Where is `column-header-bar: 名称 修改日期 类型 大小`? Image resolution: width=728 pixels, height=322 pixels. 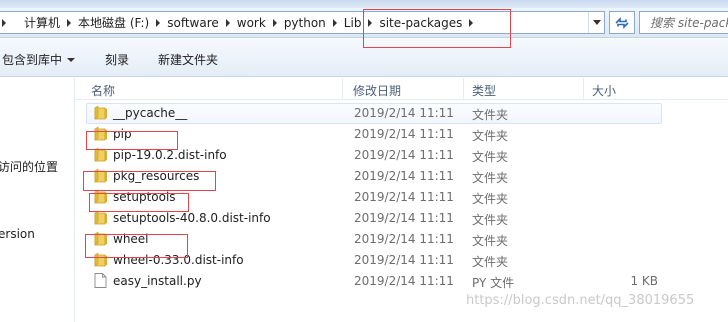 column-header-bar: 名称 修改日期 类型 大小 is located at coordinates (402, 89).